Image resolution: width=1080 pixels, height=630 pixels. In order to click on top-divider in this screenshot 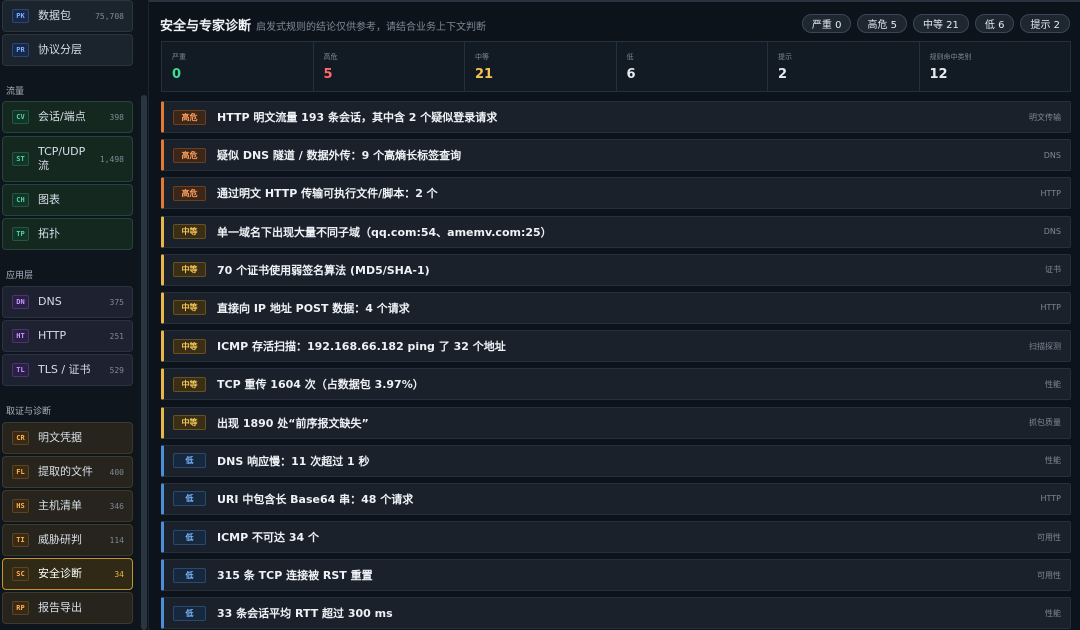, I will do `click(614, 1)`.